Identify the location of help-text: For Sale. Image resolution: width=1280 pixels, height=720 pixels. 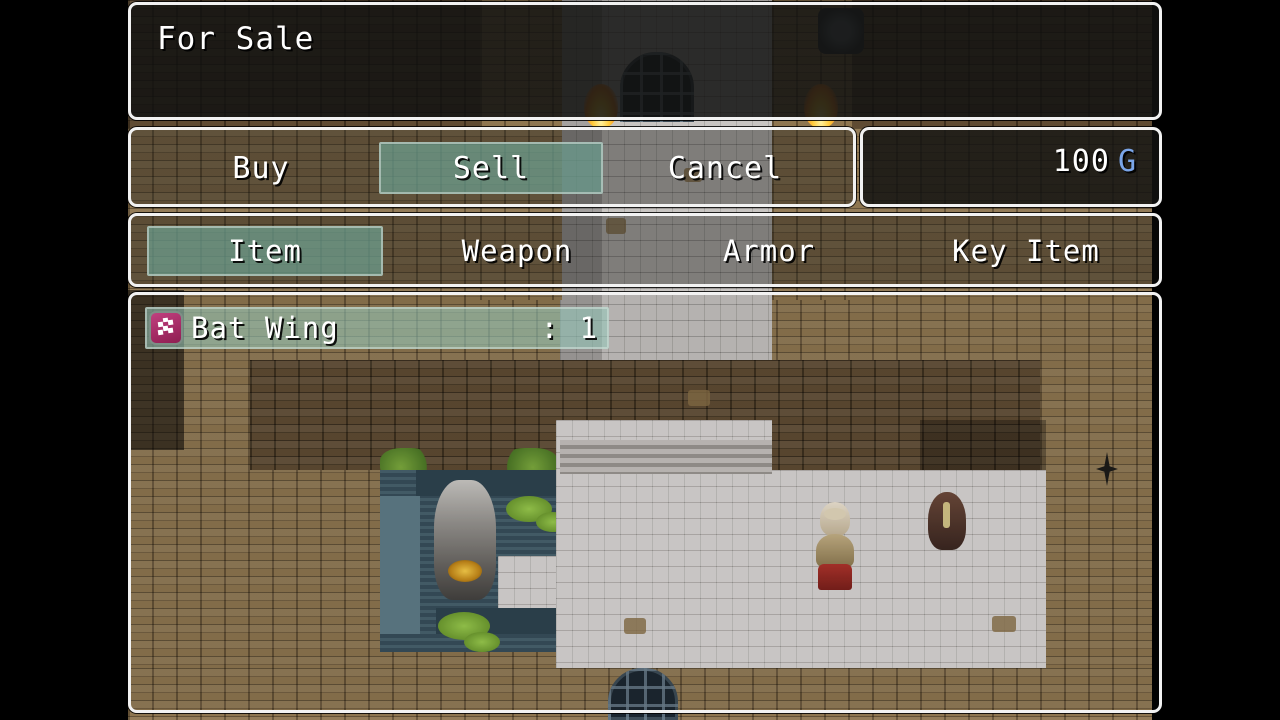
(236, 39).